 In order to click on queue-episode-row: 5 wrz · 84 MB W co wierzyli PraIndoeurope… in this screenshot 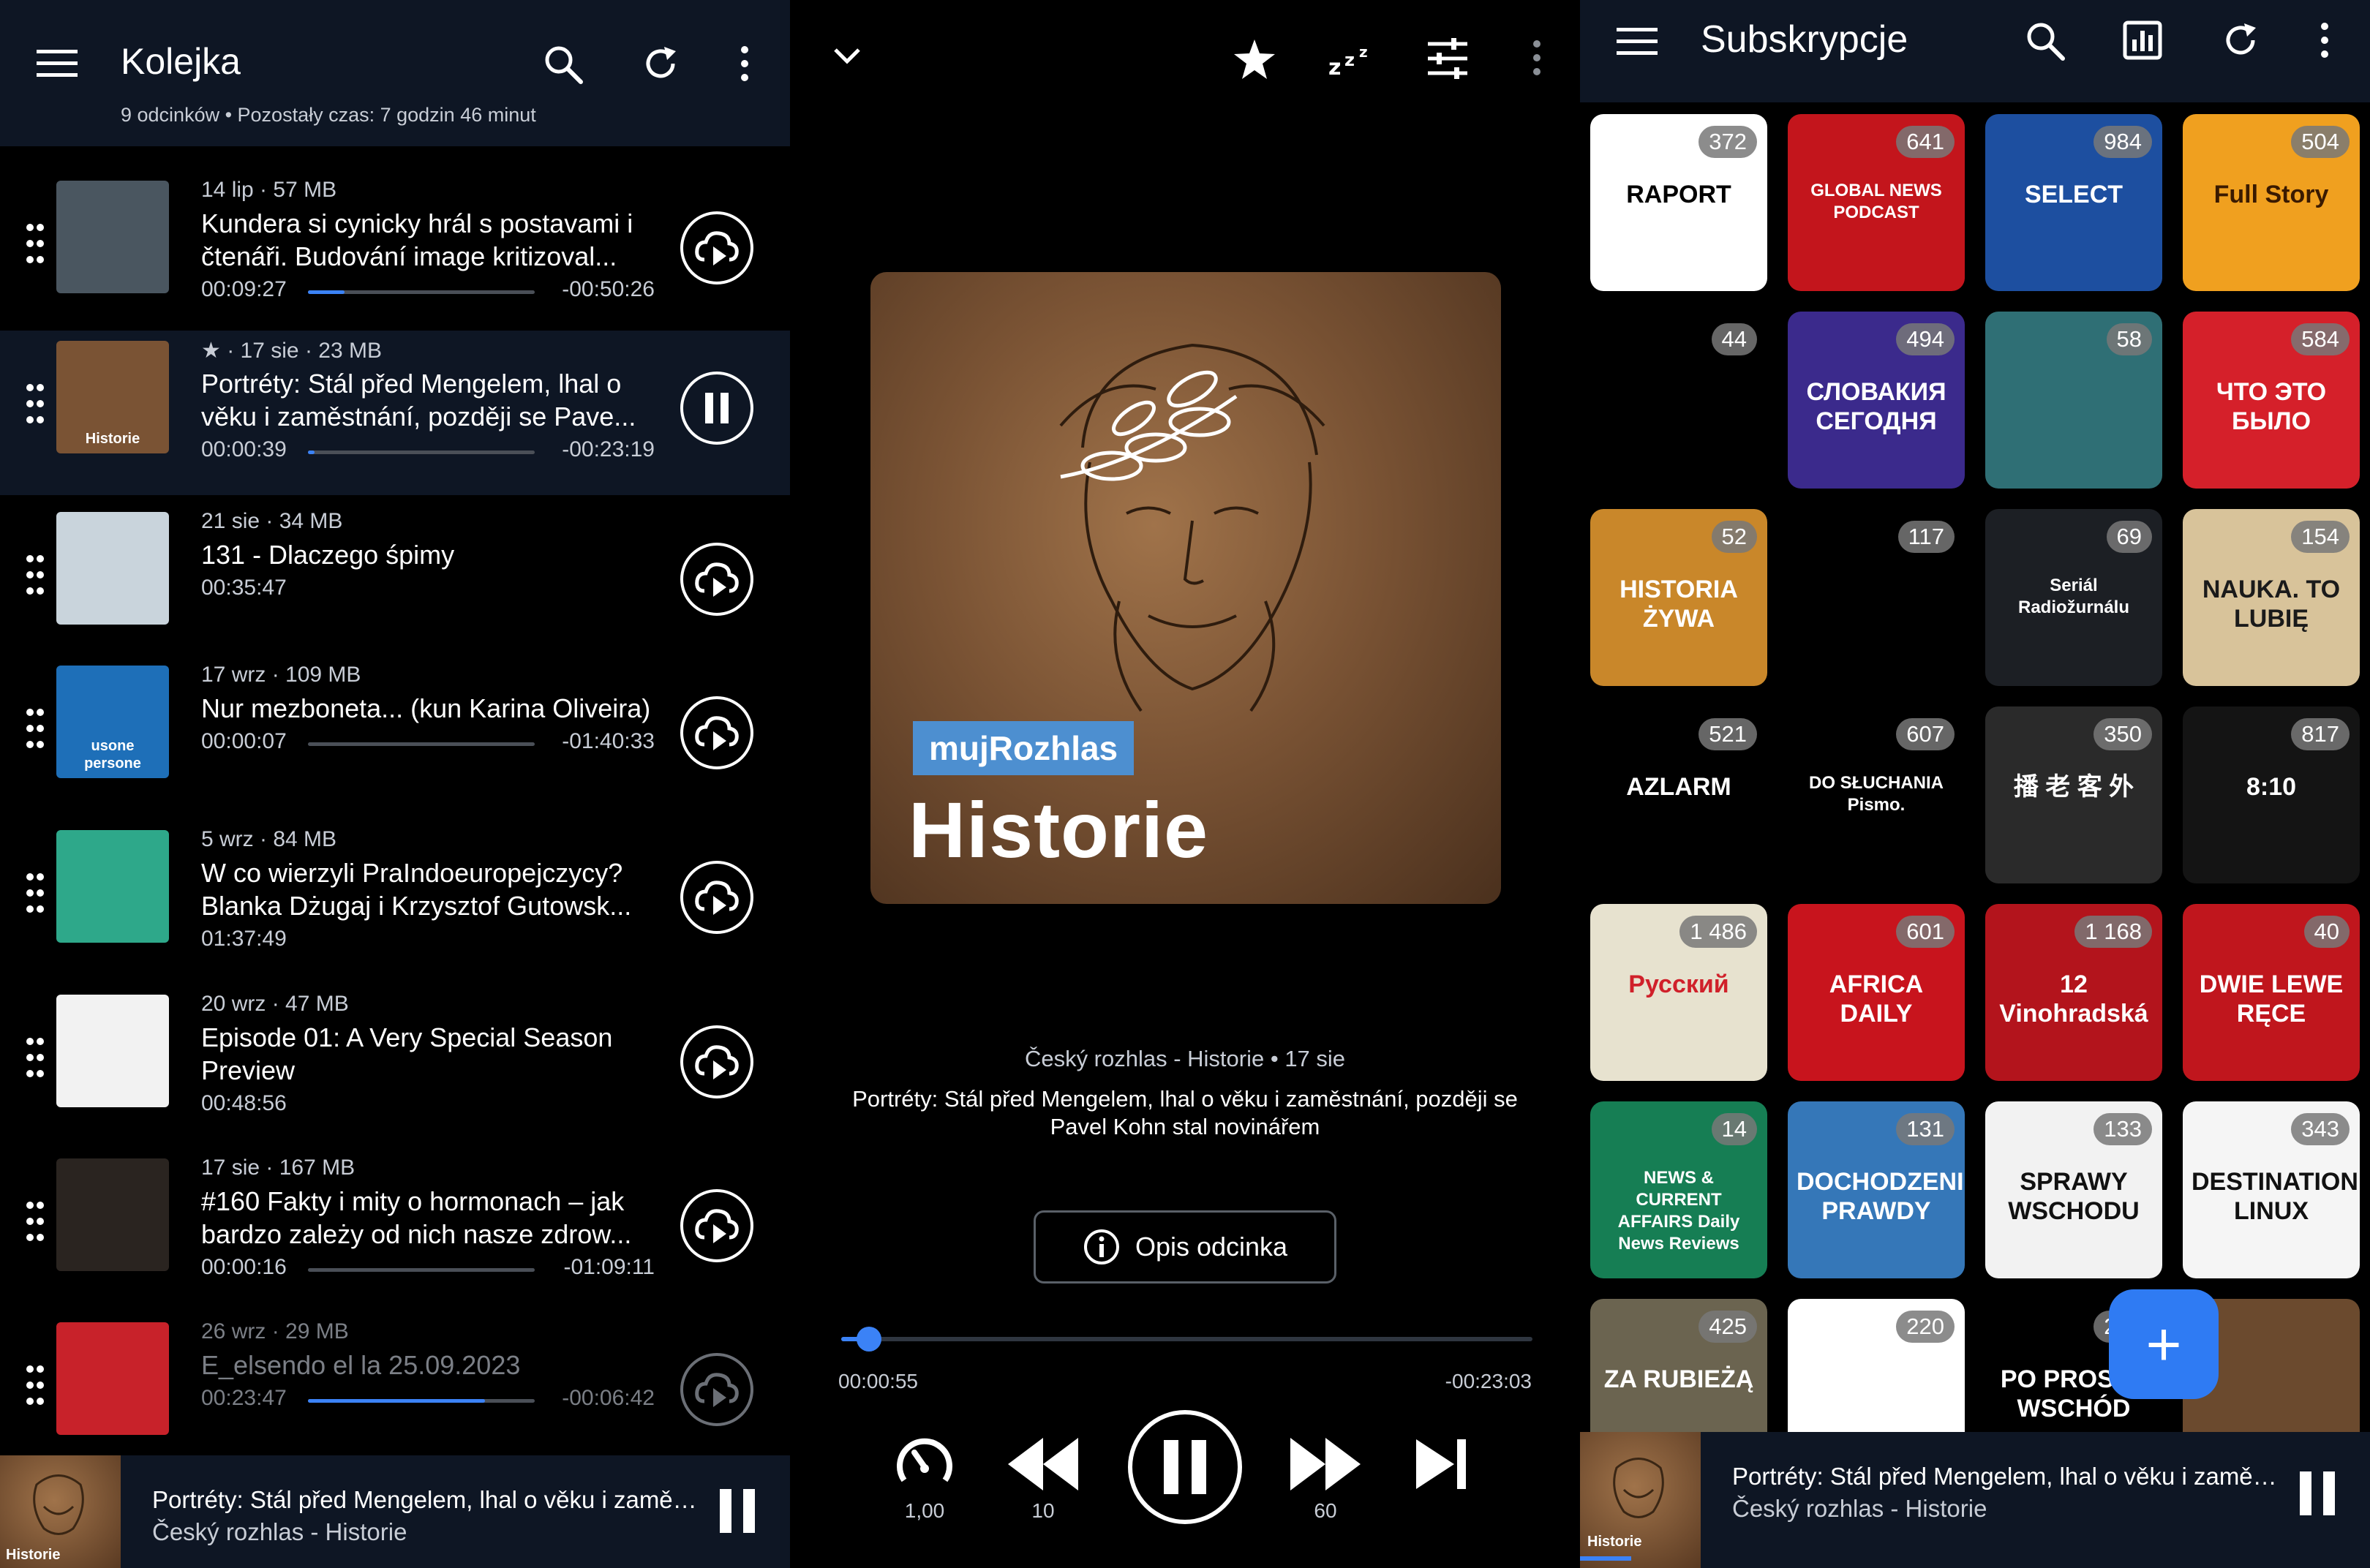, I will do `click(395, 902)`.